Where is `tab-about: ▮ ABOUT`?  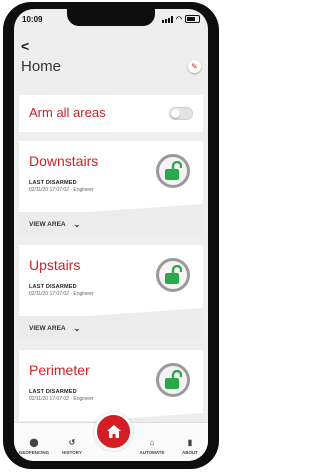 tab-about: ▮ ABOUT is located at coordinates (189, 446).